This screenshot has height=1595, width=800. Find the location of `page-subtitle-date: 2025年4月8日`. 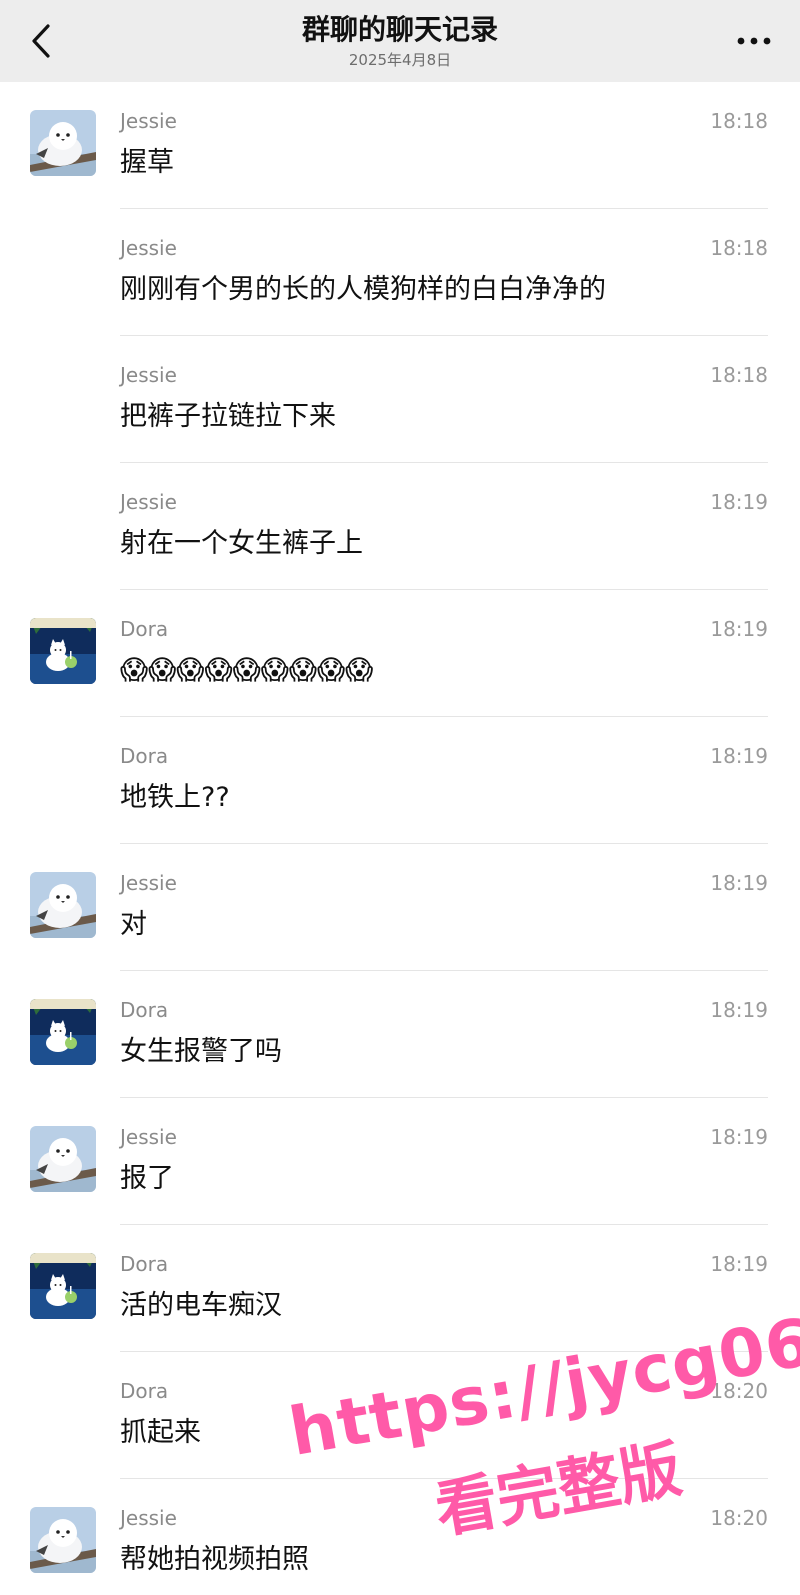

page-subtitle-date: 2025年4月8日 is located at coordinates (400, 60).